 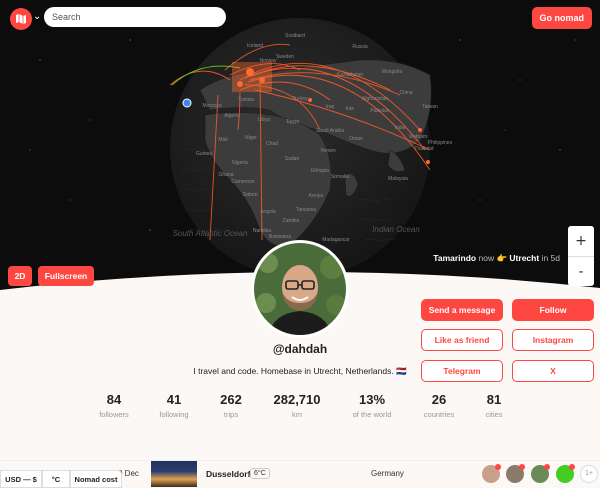 What do you see at coordinates (251, 138) in the screenshot?
I see `label-niger: Niger` at bounding box center [251, 138].